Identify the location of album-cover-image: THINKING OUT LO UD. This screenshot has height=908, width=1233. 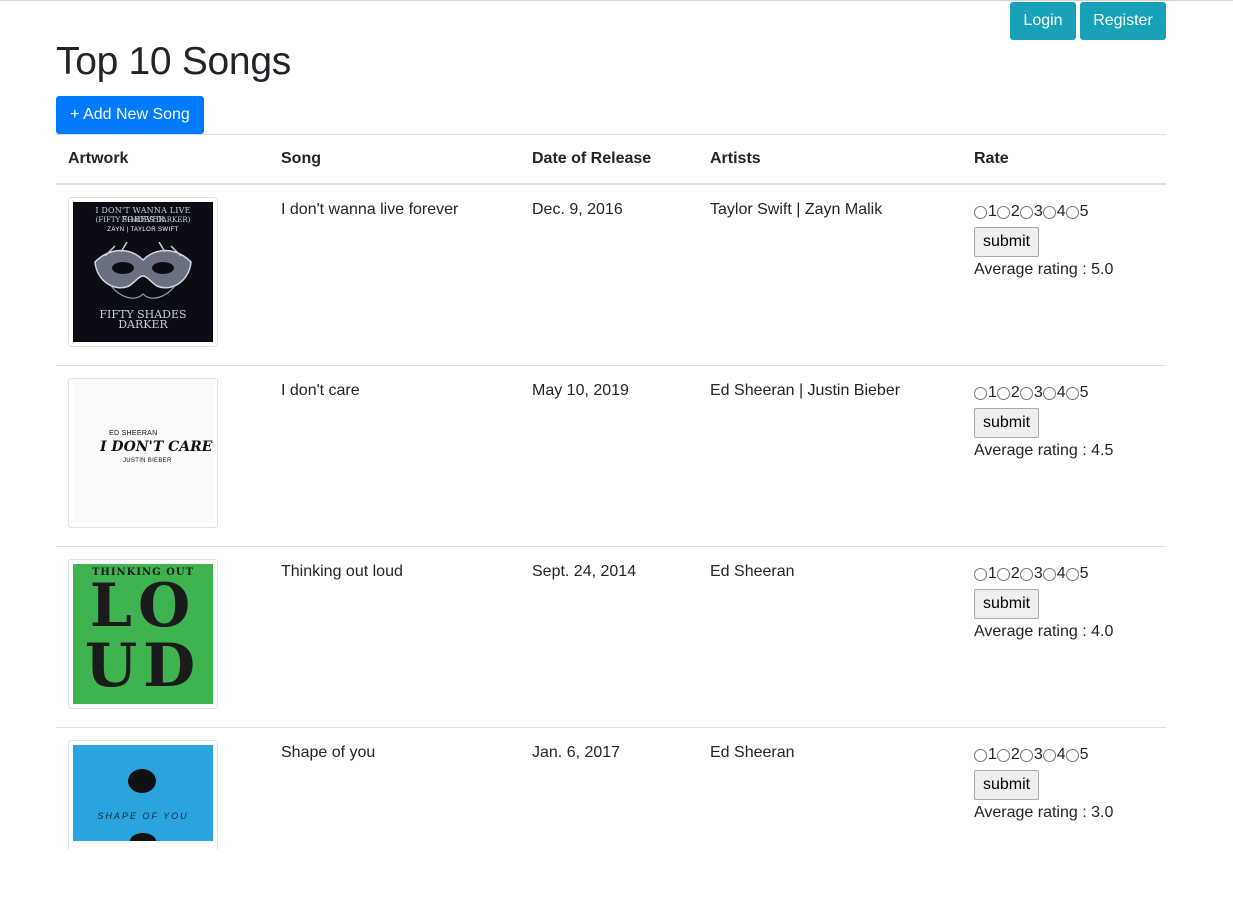
(143, 634).